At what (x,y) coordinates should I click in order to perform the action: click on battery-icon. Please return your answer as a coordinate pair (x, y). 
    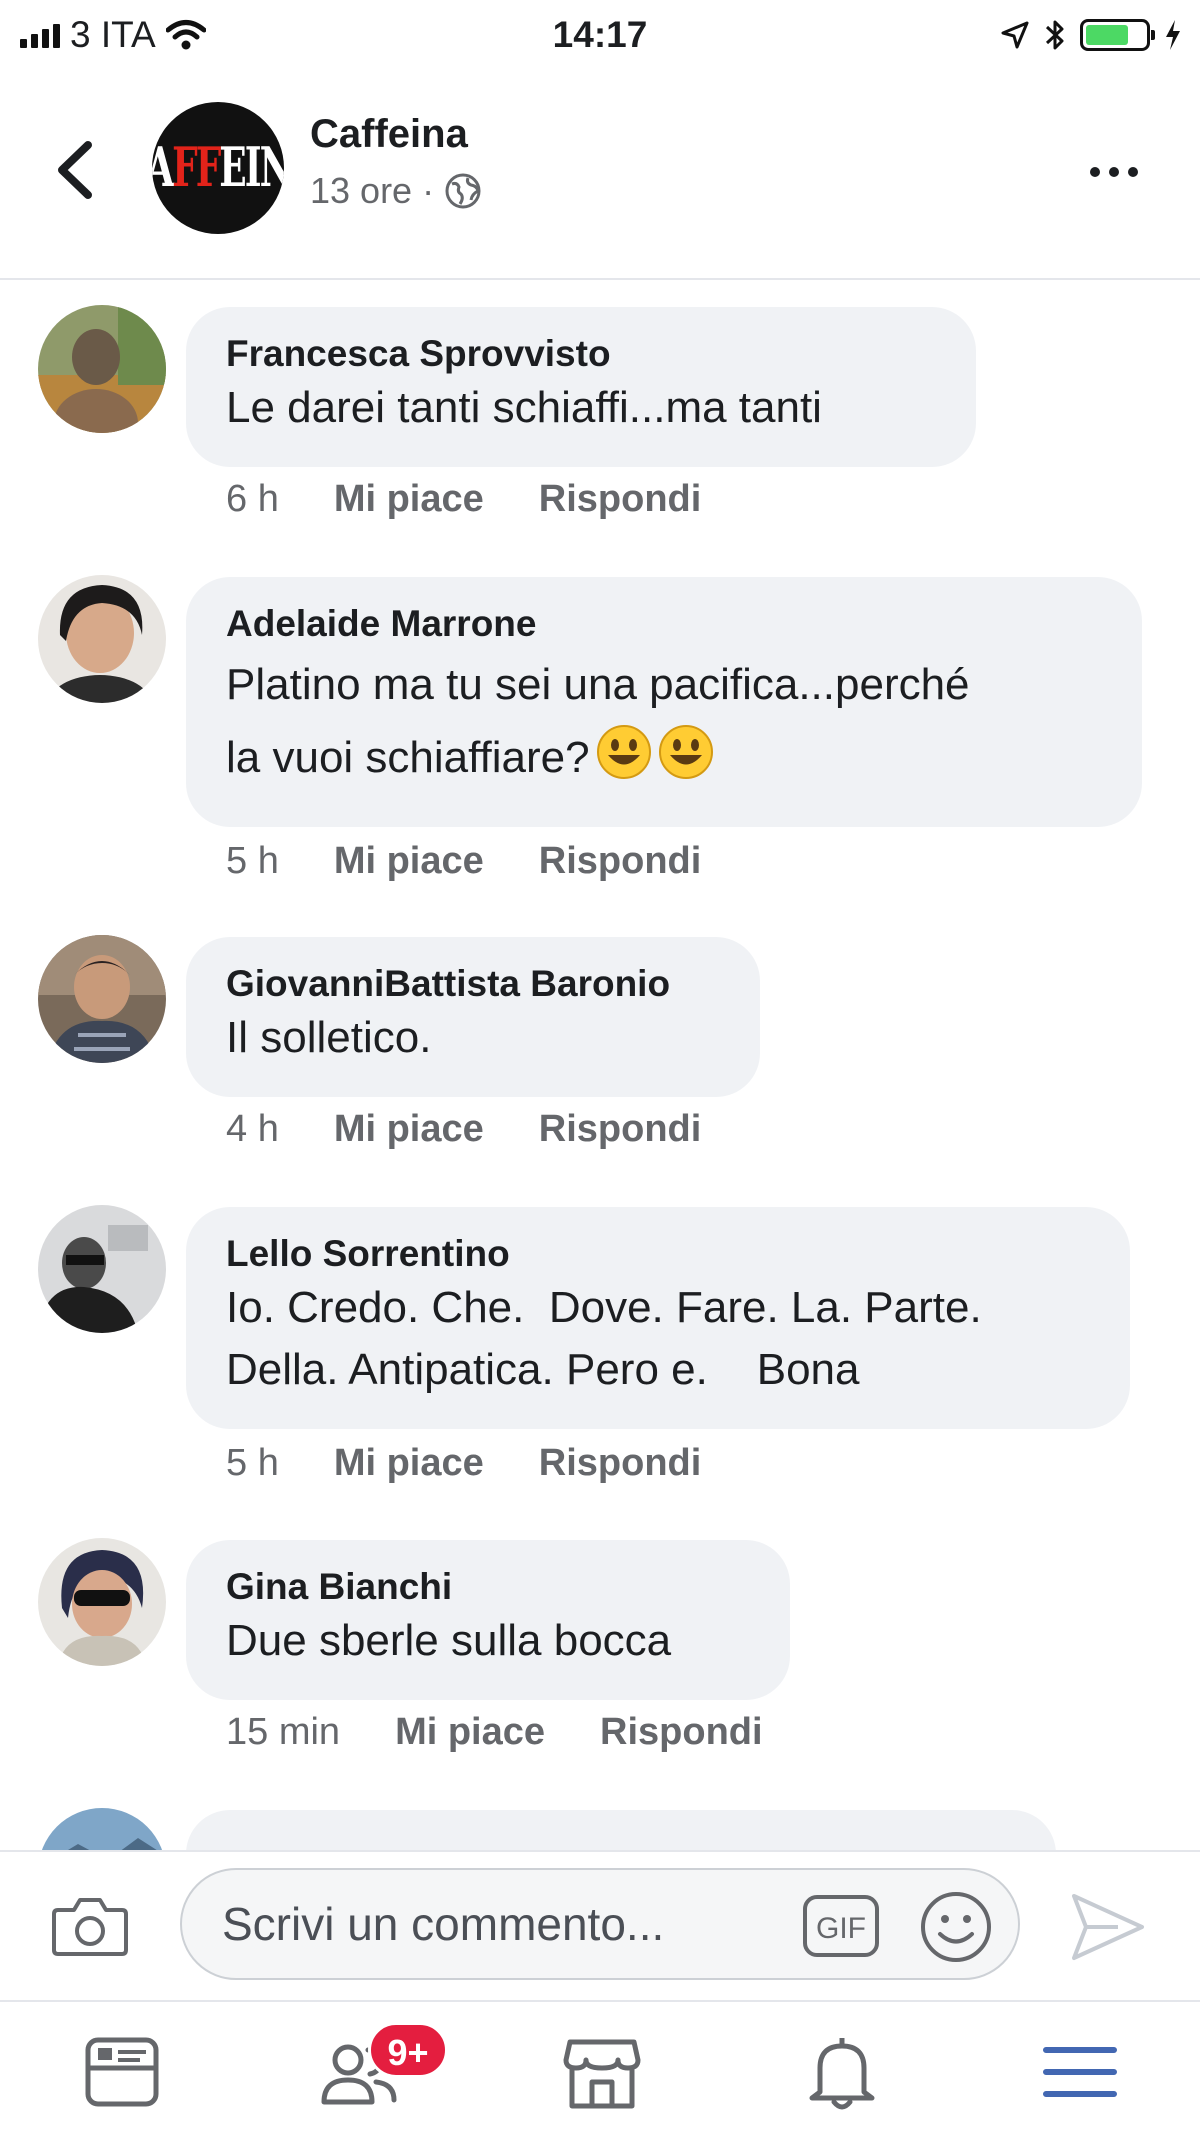
    Looking at the image, I should click on (1117, 35).